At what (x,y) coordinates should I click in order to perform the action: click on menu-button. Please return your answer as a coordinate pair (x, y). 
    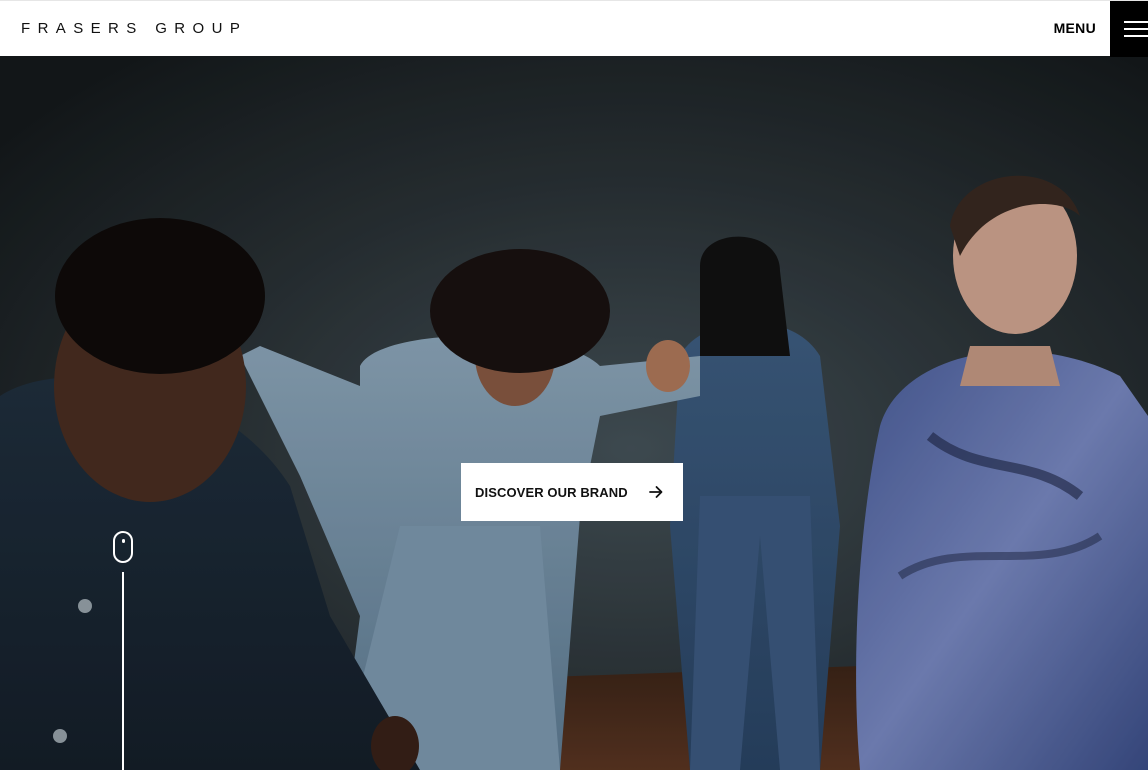
    Looking at the image, I should click on (1129, 29).